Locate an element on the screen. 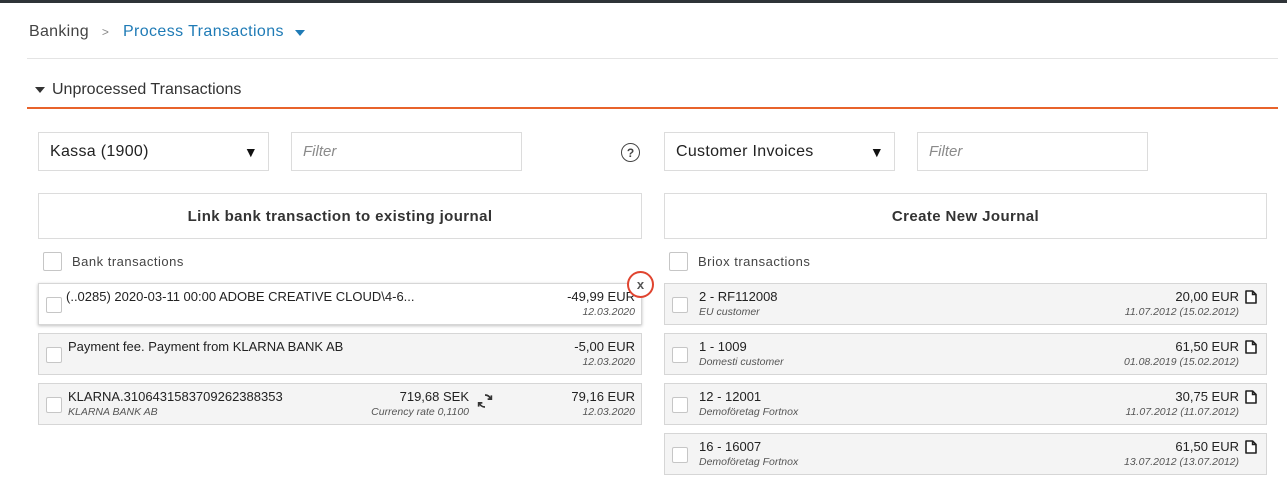 This screenshot has height=481, width=1287. briox-transactions-header: Briox transactions is located at coordinates (739, 261).